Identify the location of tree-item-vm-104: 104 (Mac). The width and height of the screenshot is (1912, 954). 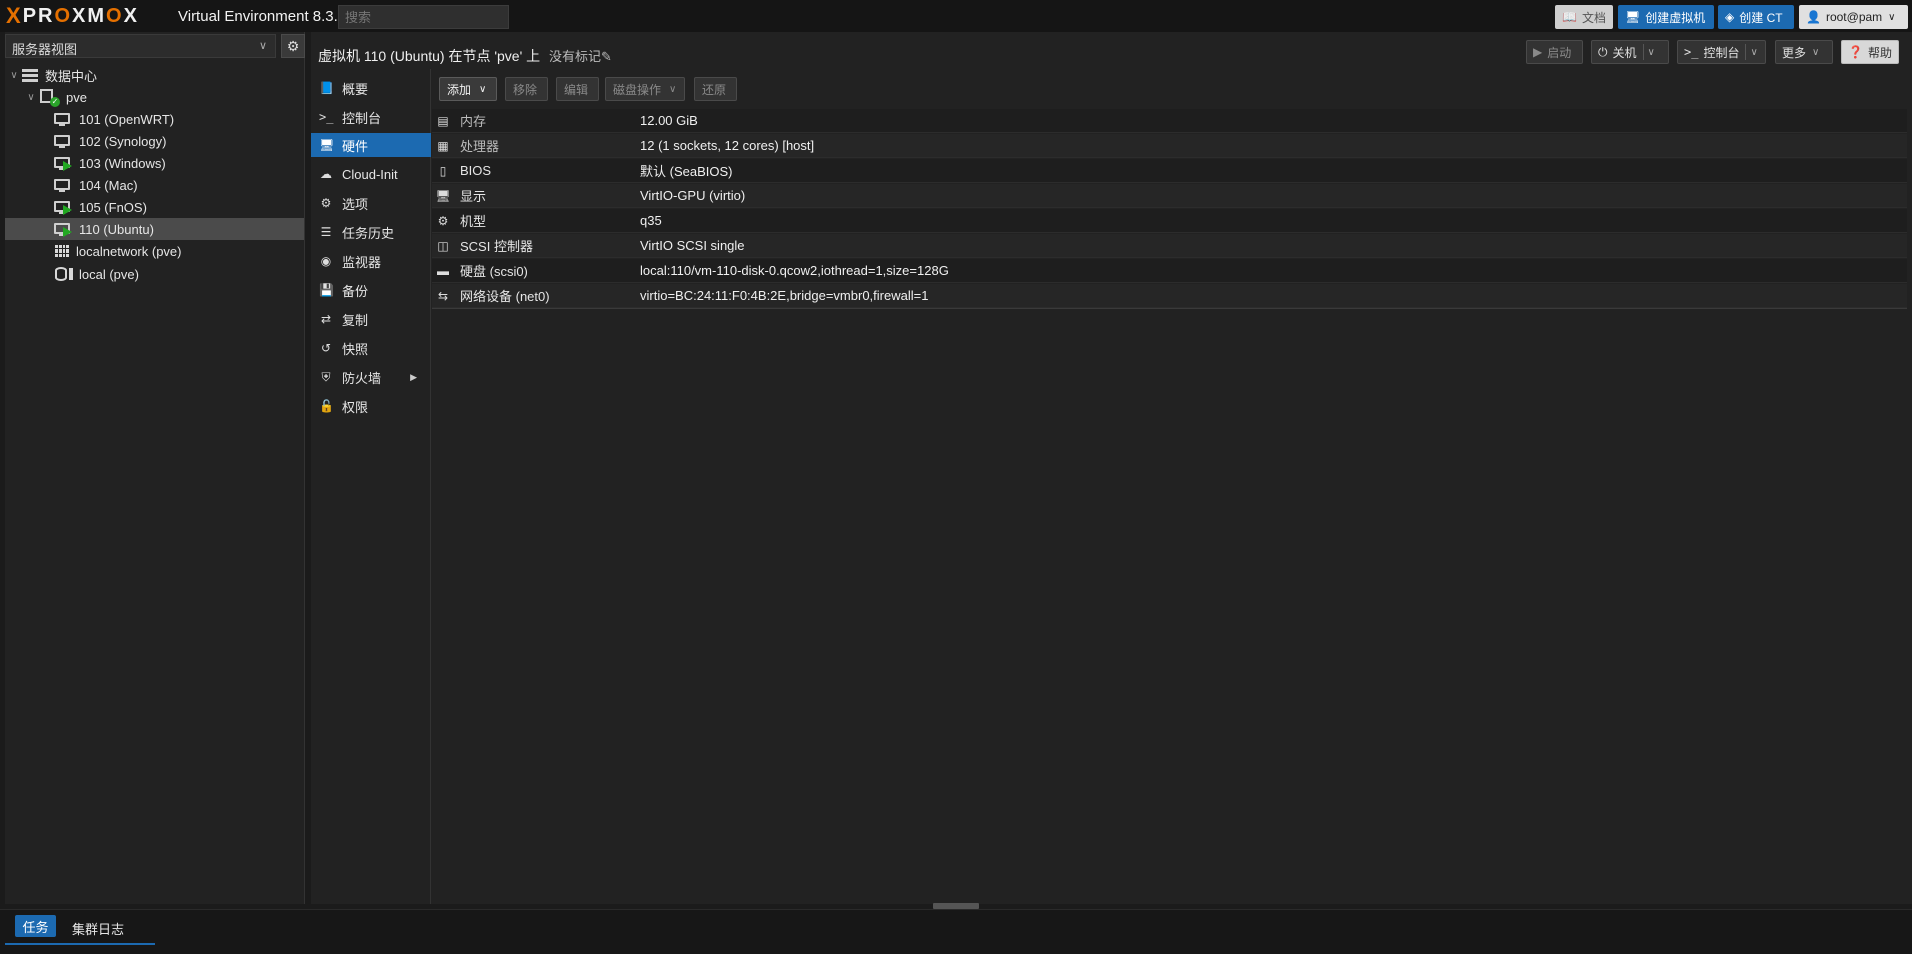
(154, 185).